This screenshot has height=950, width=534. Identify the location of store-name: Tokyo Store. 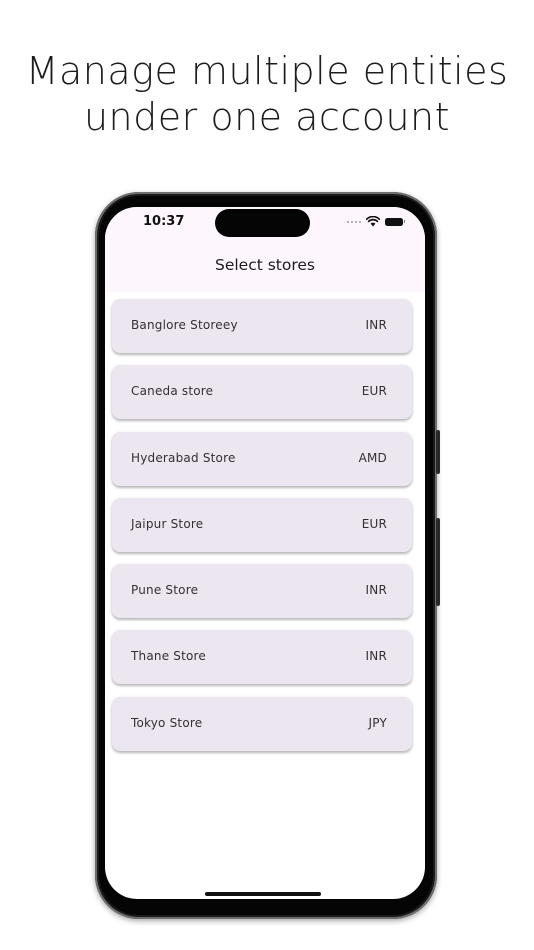
(167, 722).